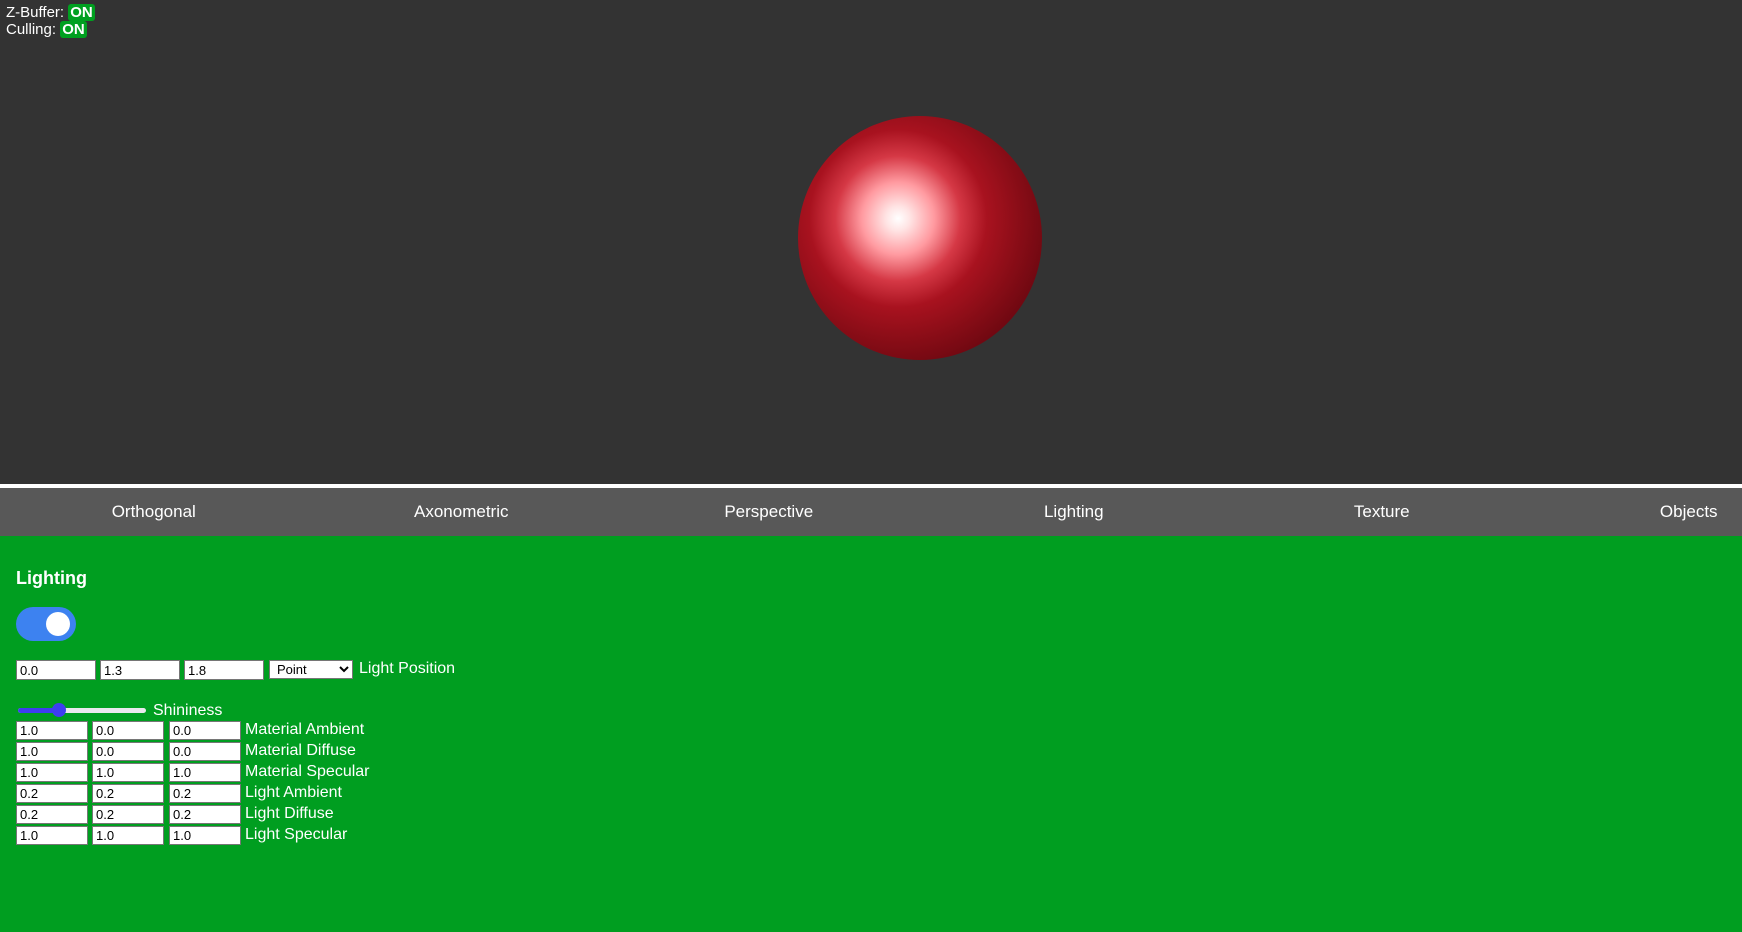 The width and height of the screenshot is (1742, 932). Describe the element at coordinates (128, 793) in the screenshot. I see `light-ambient-g-input` at that location.